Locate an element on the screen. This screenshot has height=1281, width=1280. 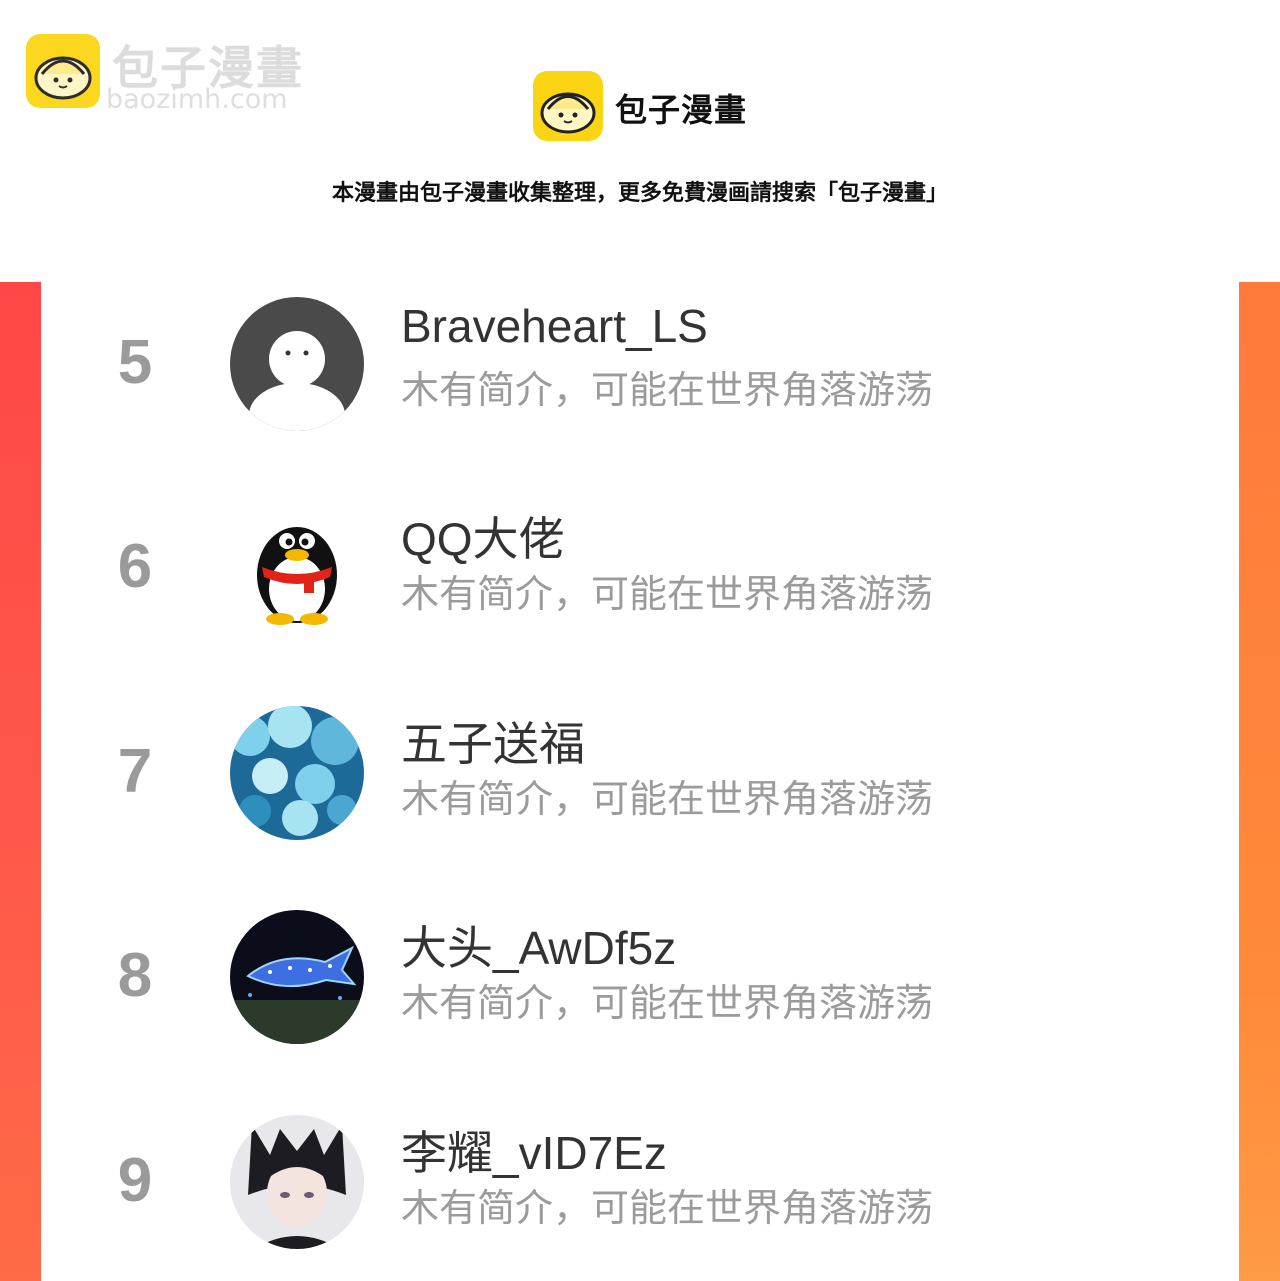
rank-number: 7 is located at coordinates (135, 771).